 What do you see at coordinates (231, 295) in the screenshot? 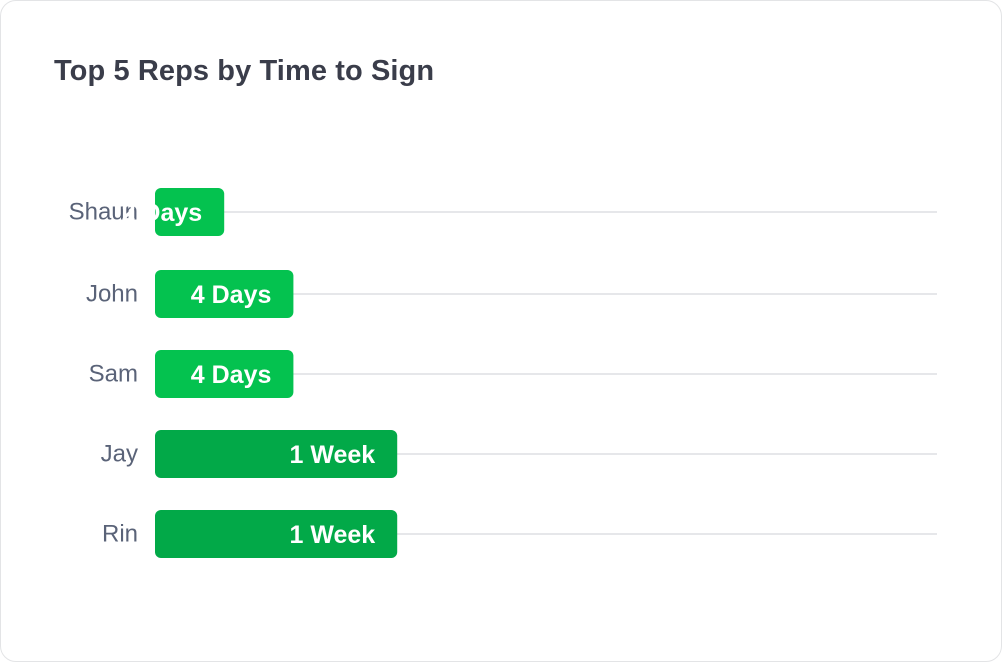
I see `bar-value-label-john: 4 Days` at bounding box center [231, 295].